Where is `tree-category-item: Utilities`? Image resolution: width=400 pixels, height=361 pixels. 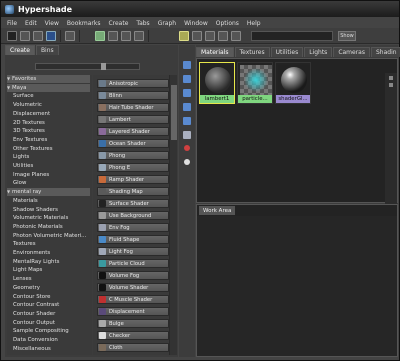
tree-category-item: Utilities is located at coordinates (23, 166).